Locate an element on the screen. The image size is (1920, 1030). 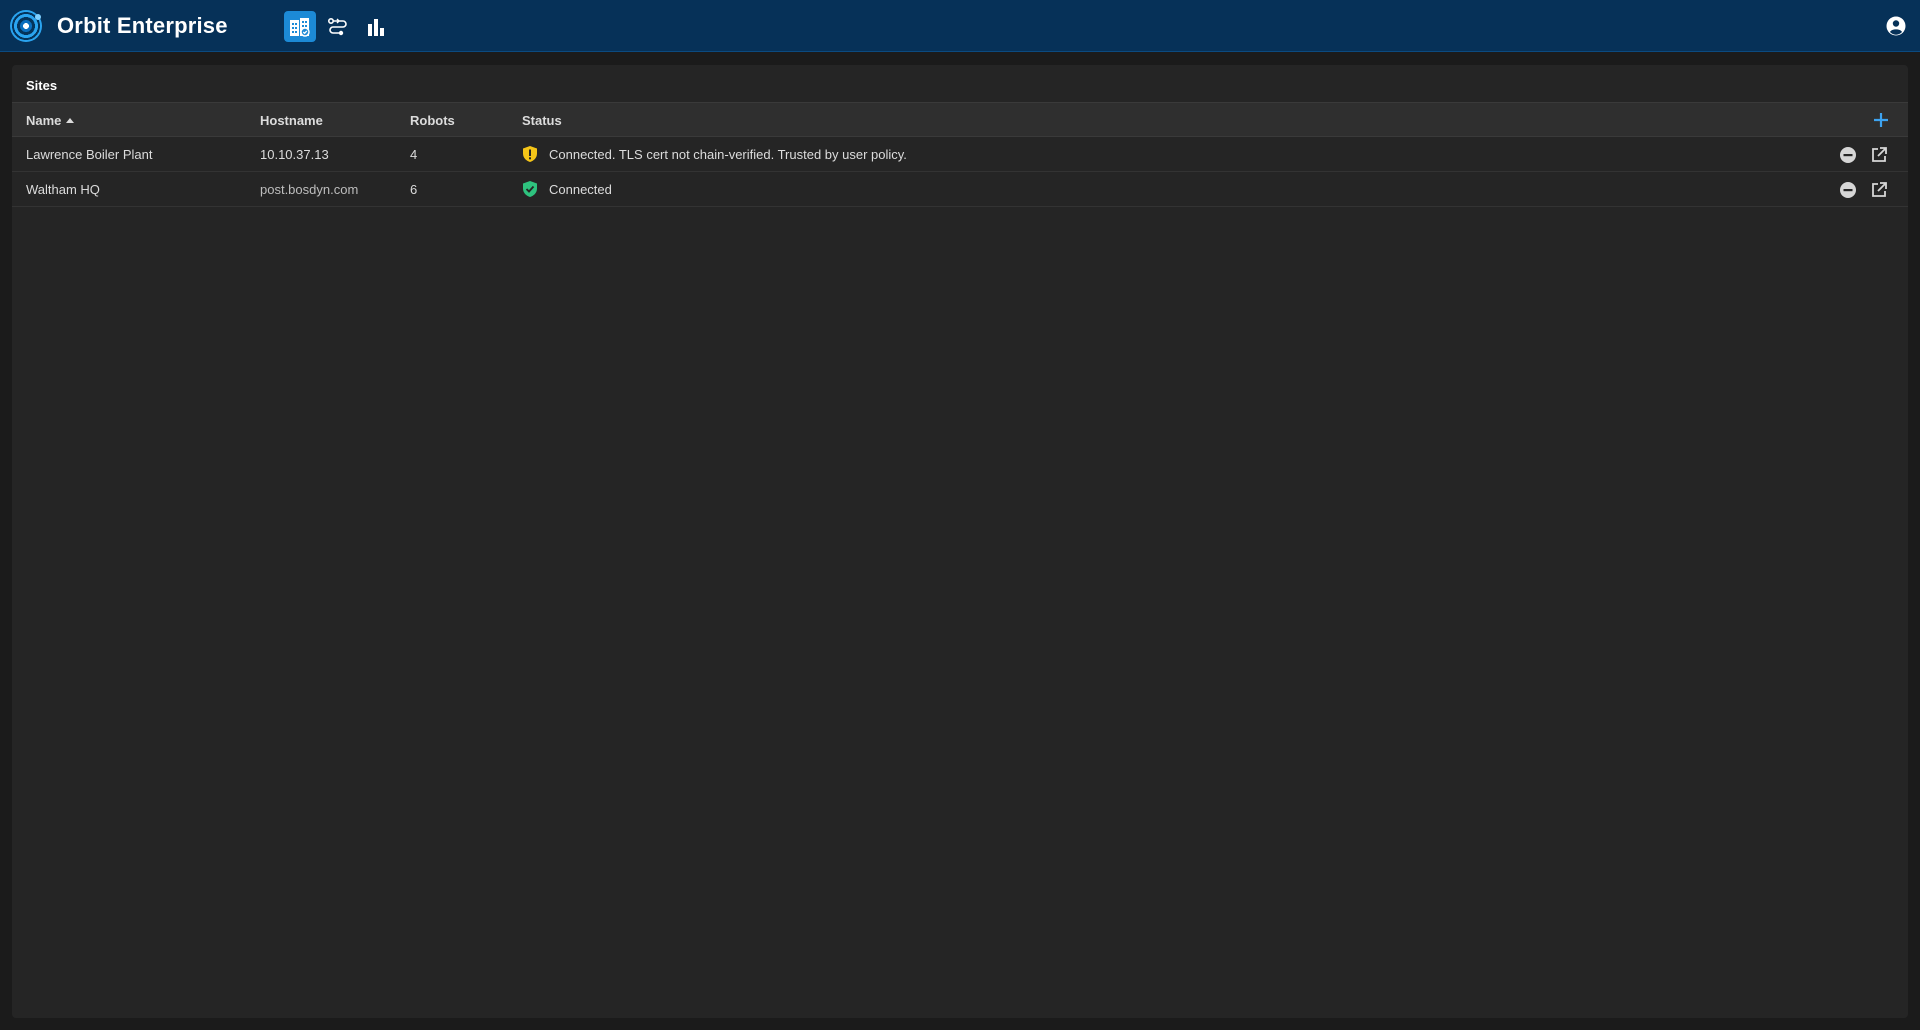
column-header-hostname: Hostname is located at coordinates (291, 120).